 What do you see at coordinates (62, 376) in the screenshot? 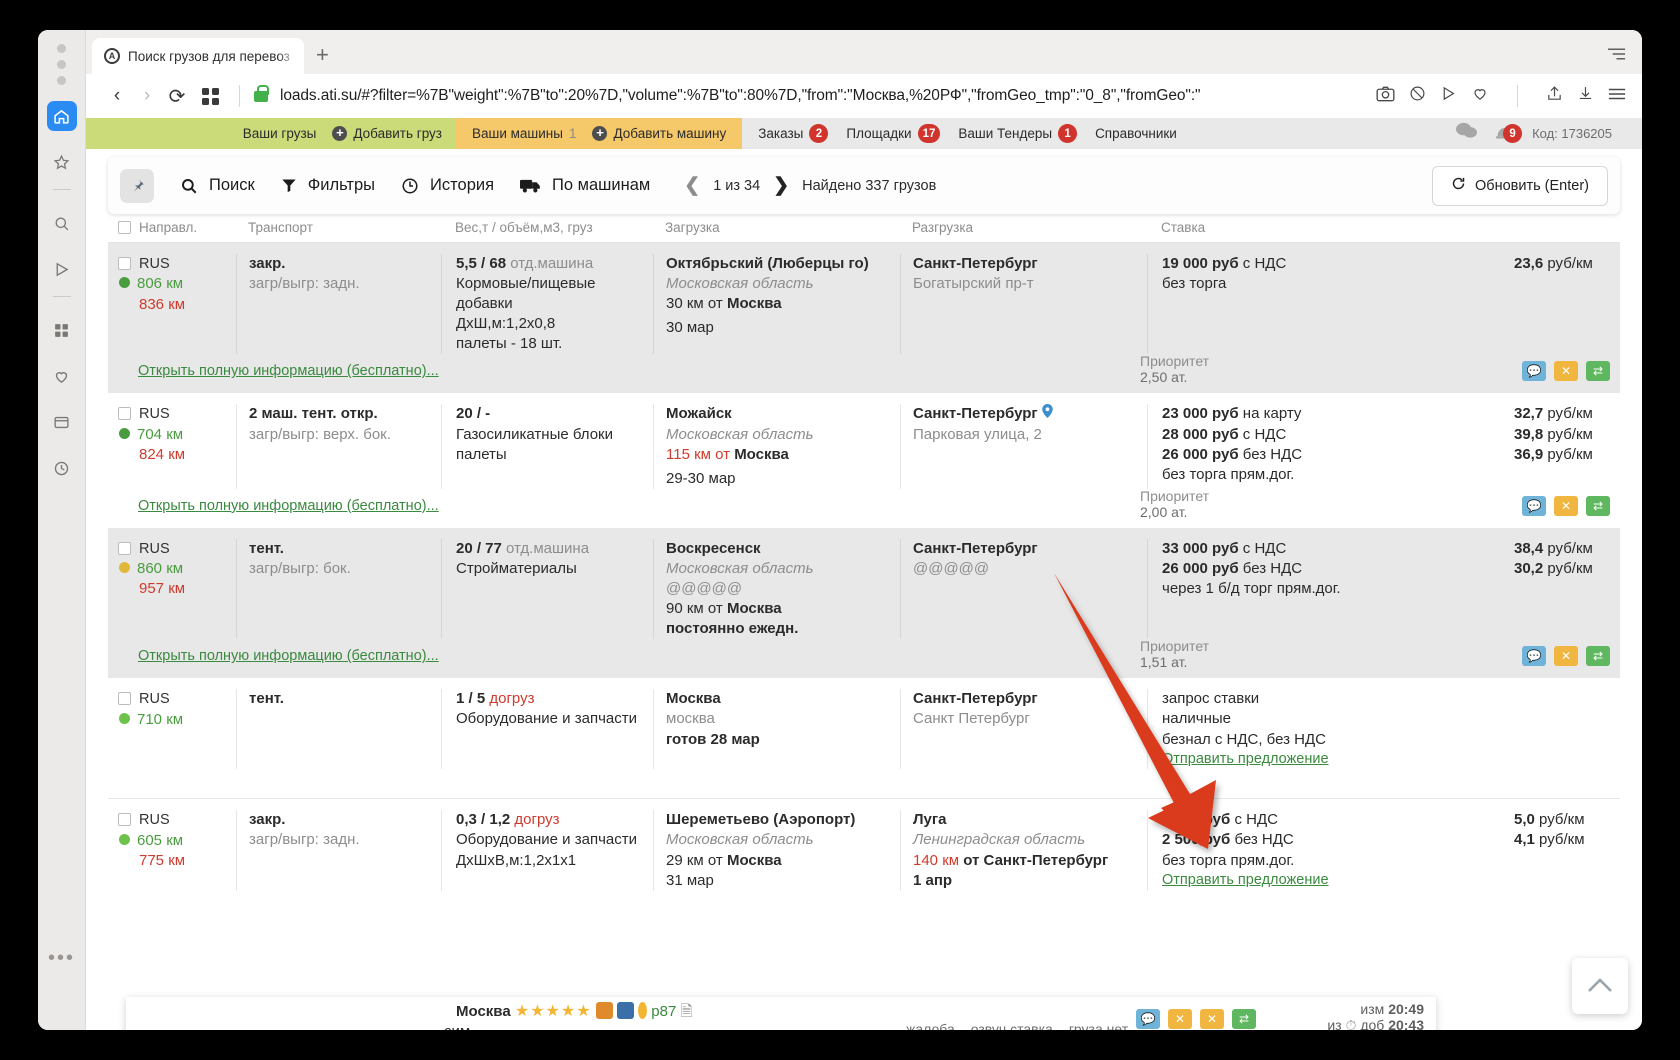
I see `rail-heart-icon` at bounding box center [62, 376].